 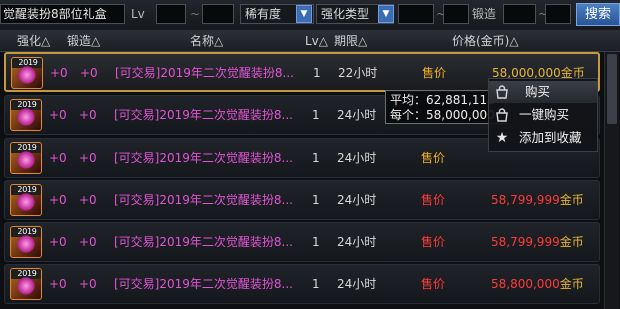 What do you see at coordinates (612, 89) in the screenshot?
I see `scrollbar-thumb` at bounding box center [612, 89].